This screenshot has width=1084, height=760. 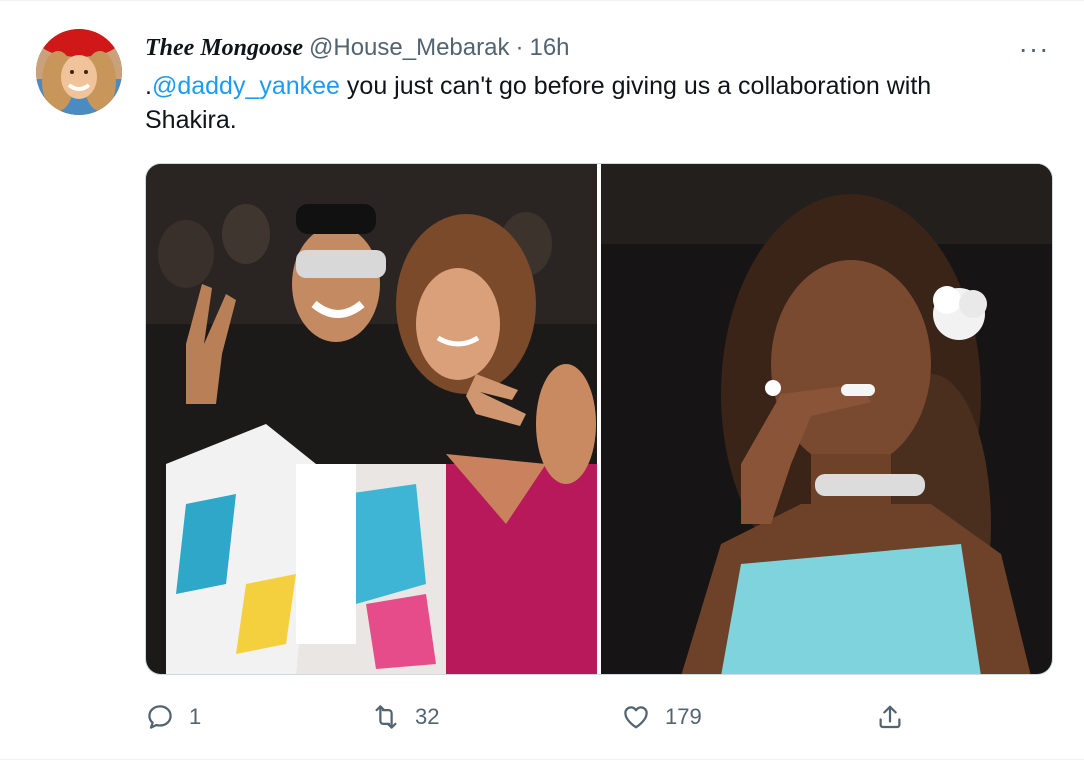 I want to click on tweet-actions: 1 32 179, so click(x=545, y=717).